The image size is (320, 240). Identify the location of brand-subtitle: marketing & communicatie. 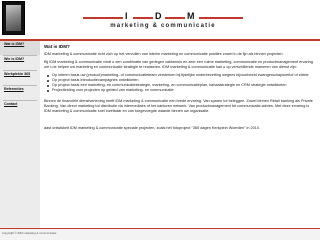
(163, 26).